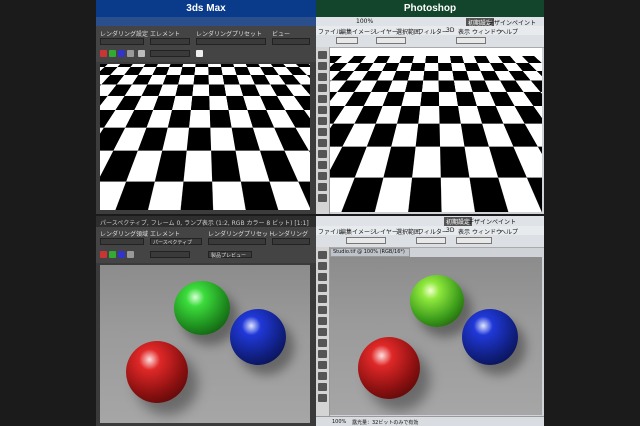 This screenshot has width=640, height=426. I want to click on marquee-tool-icon-b, so click(322, 266).